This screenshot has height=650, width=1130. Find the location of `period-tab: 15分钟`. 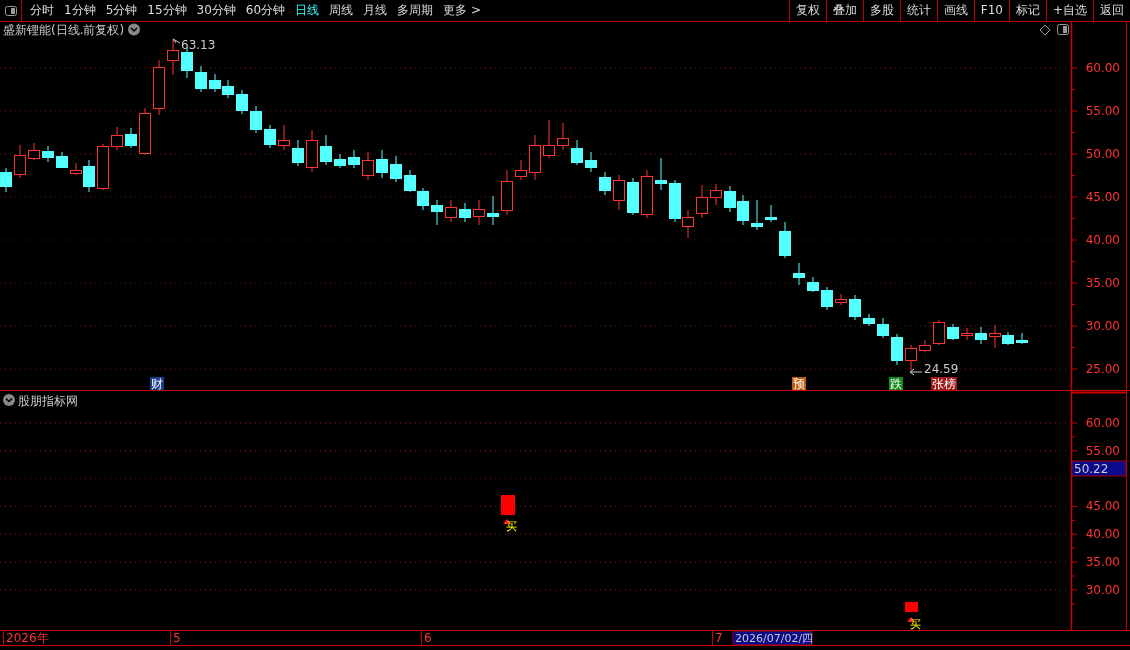

period-tab: 15分钟 is located at coordinates (167, 10).